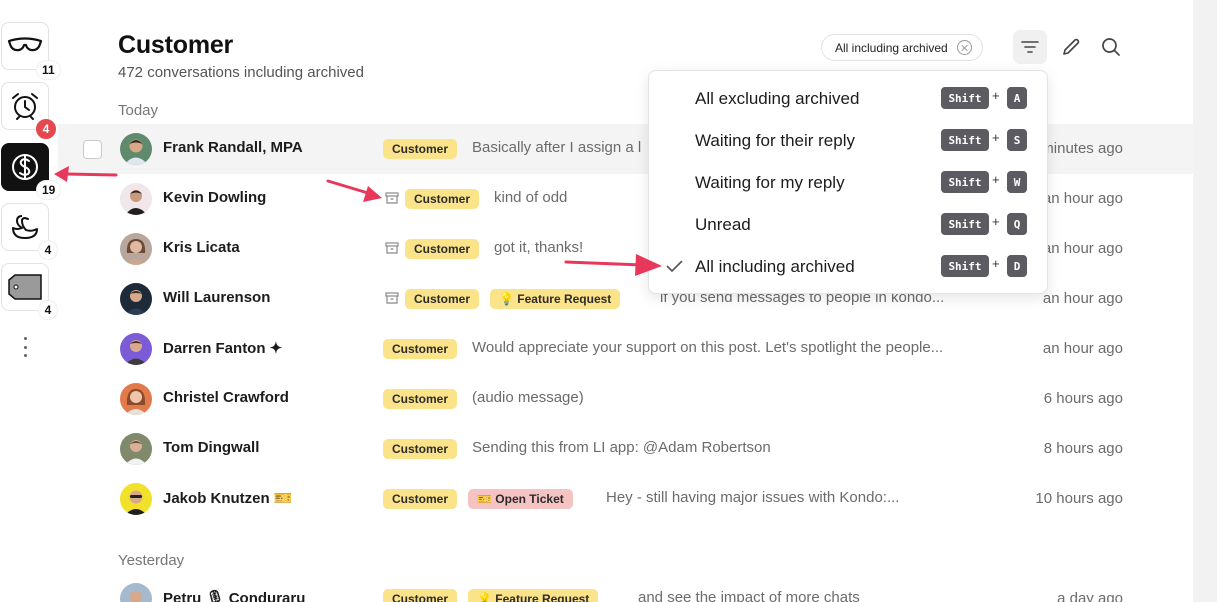 Image resolution: width=1217 pixels, height=602 pixels. I want to click on contact-name: Kevin Dowling, so click(215, 197).